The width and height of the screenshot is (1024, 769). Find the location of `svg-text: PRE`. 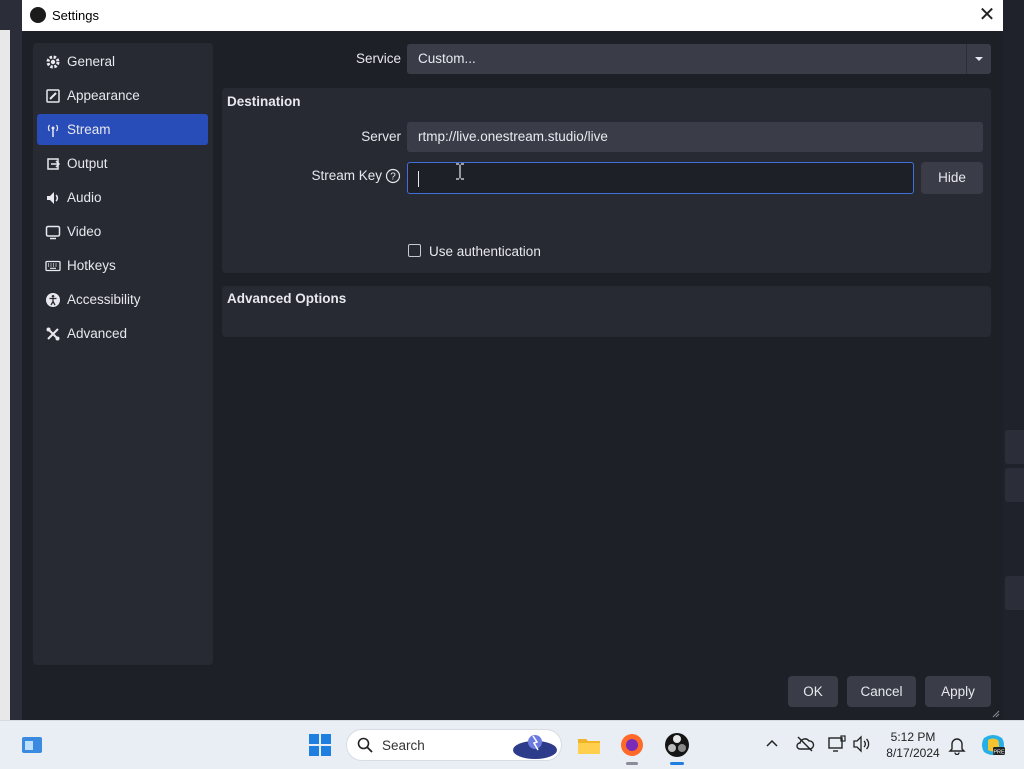

svg-text: PRE is located at coordinates (999, 753).